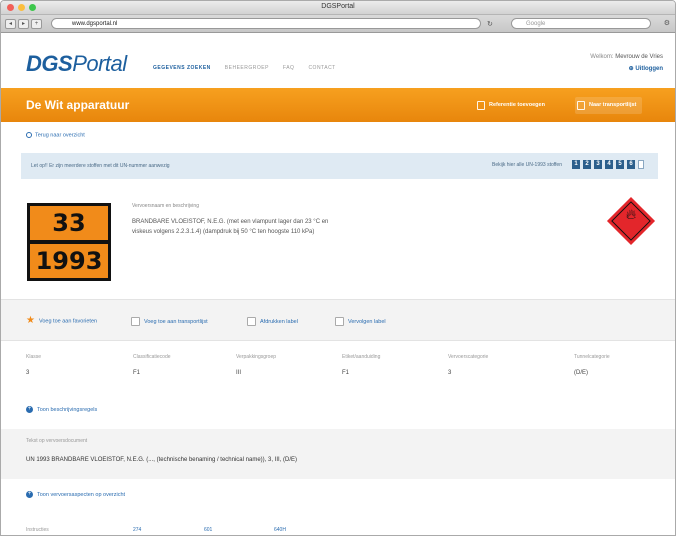 The height and width of the screenshot is (536, 676). What do you see at coordinates (37, 530) in the screenshot?
I see `instructions-label: Instructies` at bounding box center [37, 530].